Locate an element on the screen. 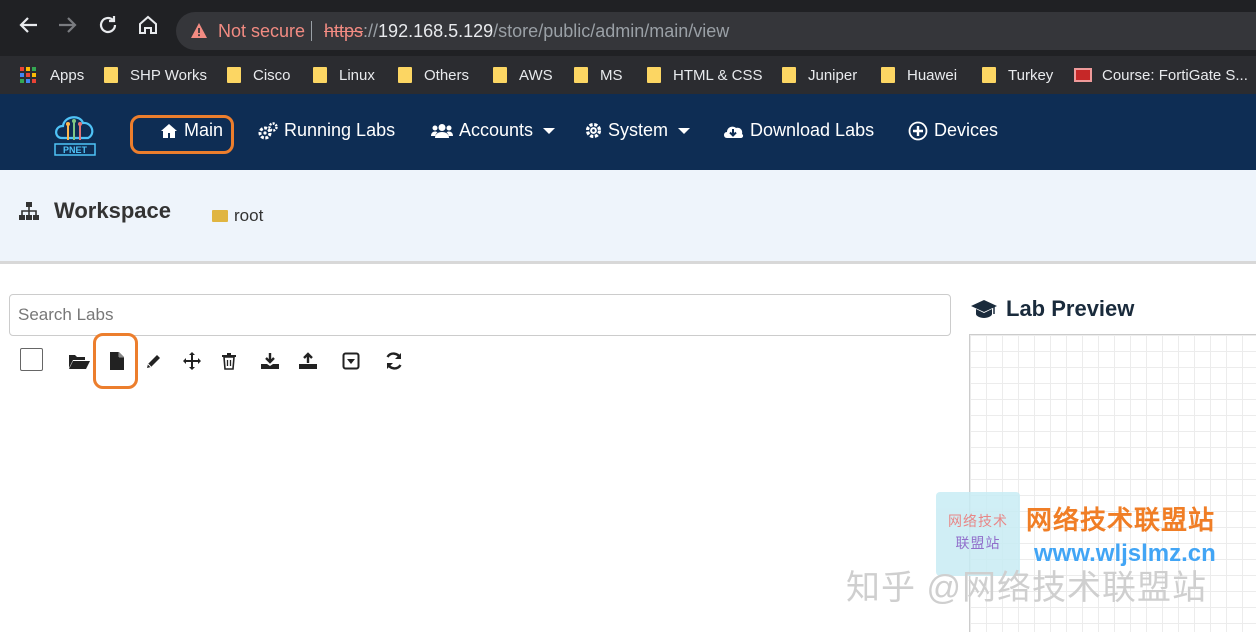  watermark-box-line1: 网络技术 is located at coordinates (978, 521).